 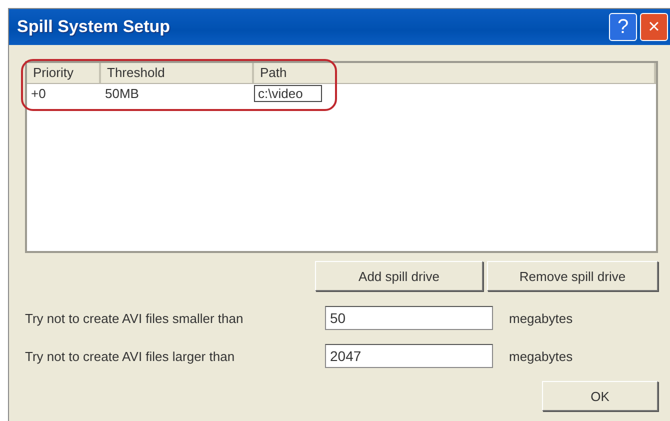 I want to click on column-header: Threshold, so click(x=177, y=73).